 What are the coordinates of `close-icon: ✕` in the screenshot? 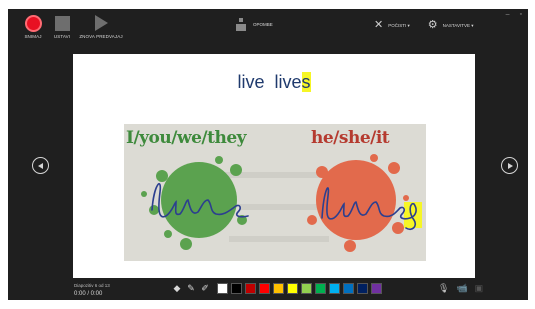 It's located at (379, 25).